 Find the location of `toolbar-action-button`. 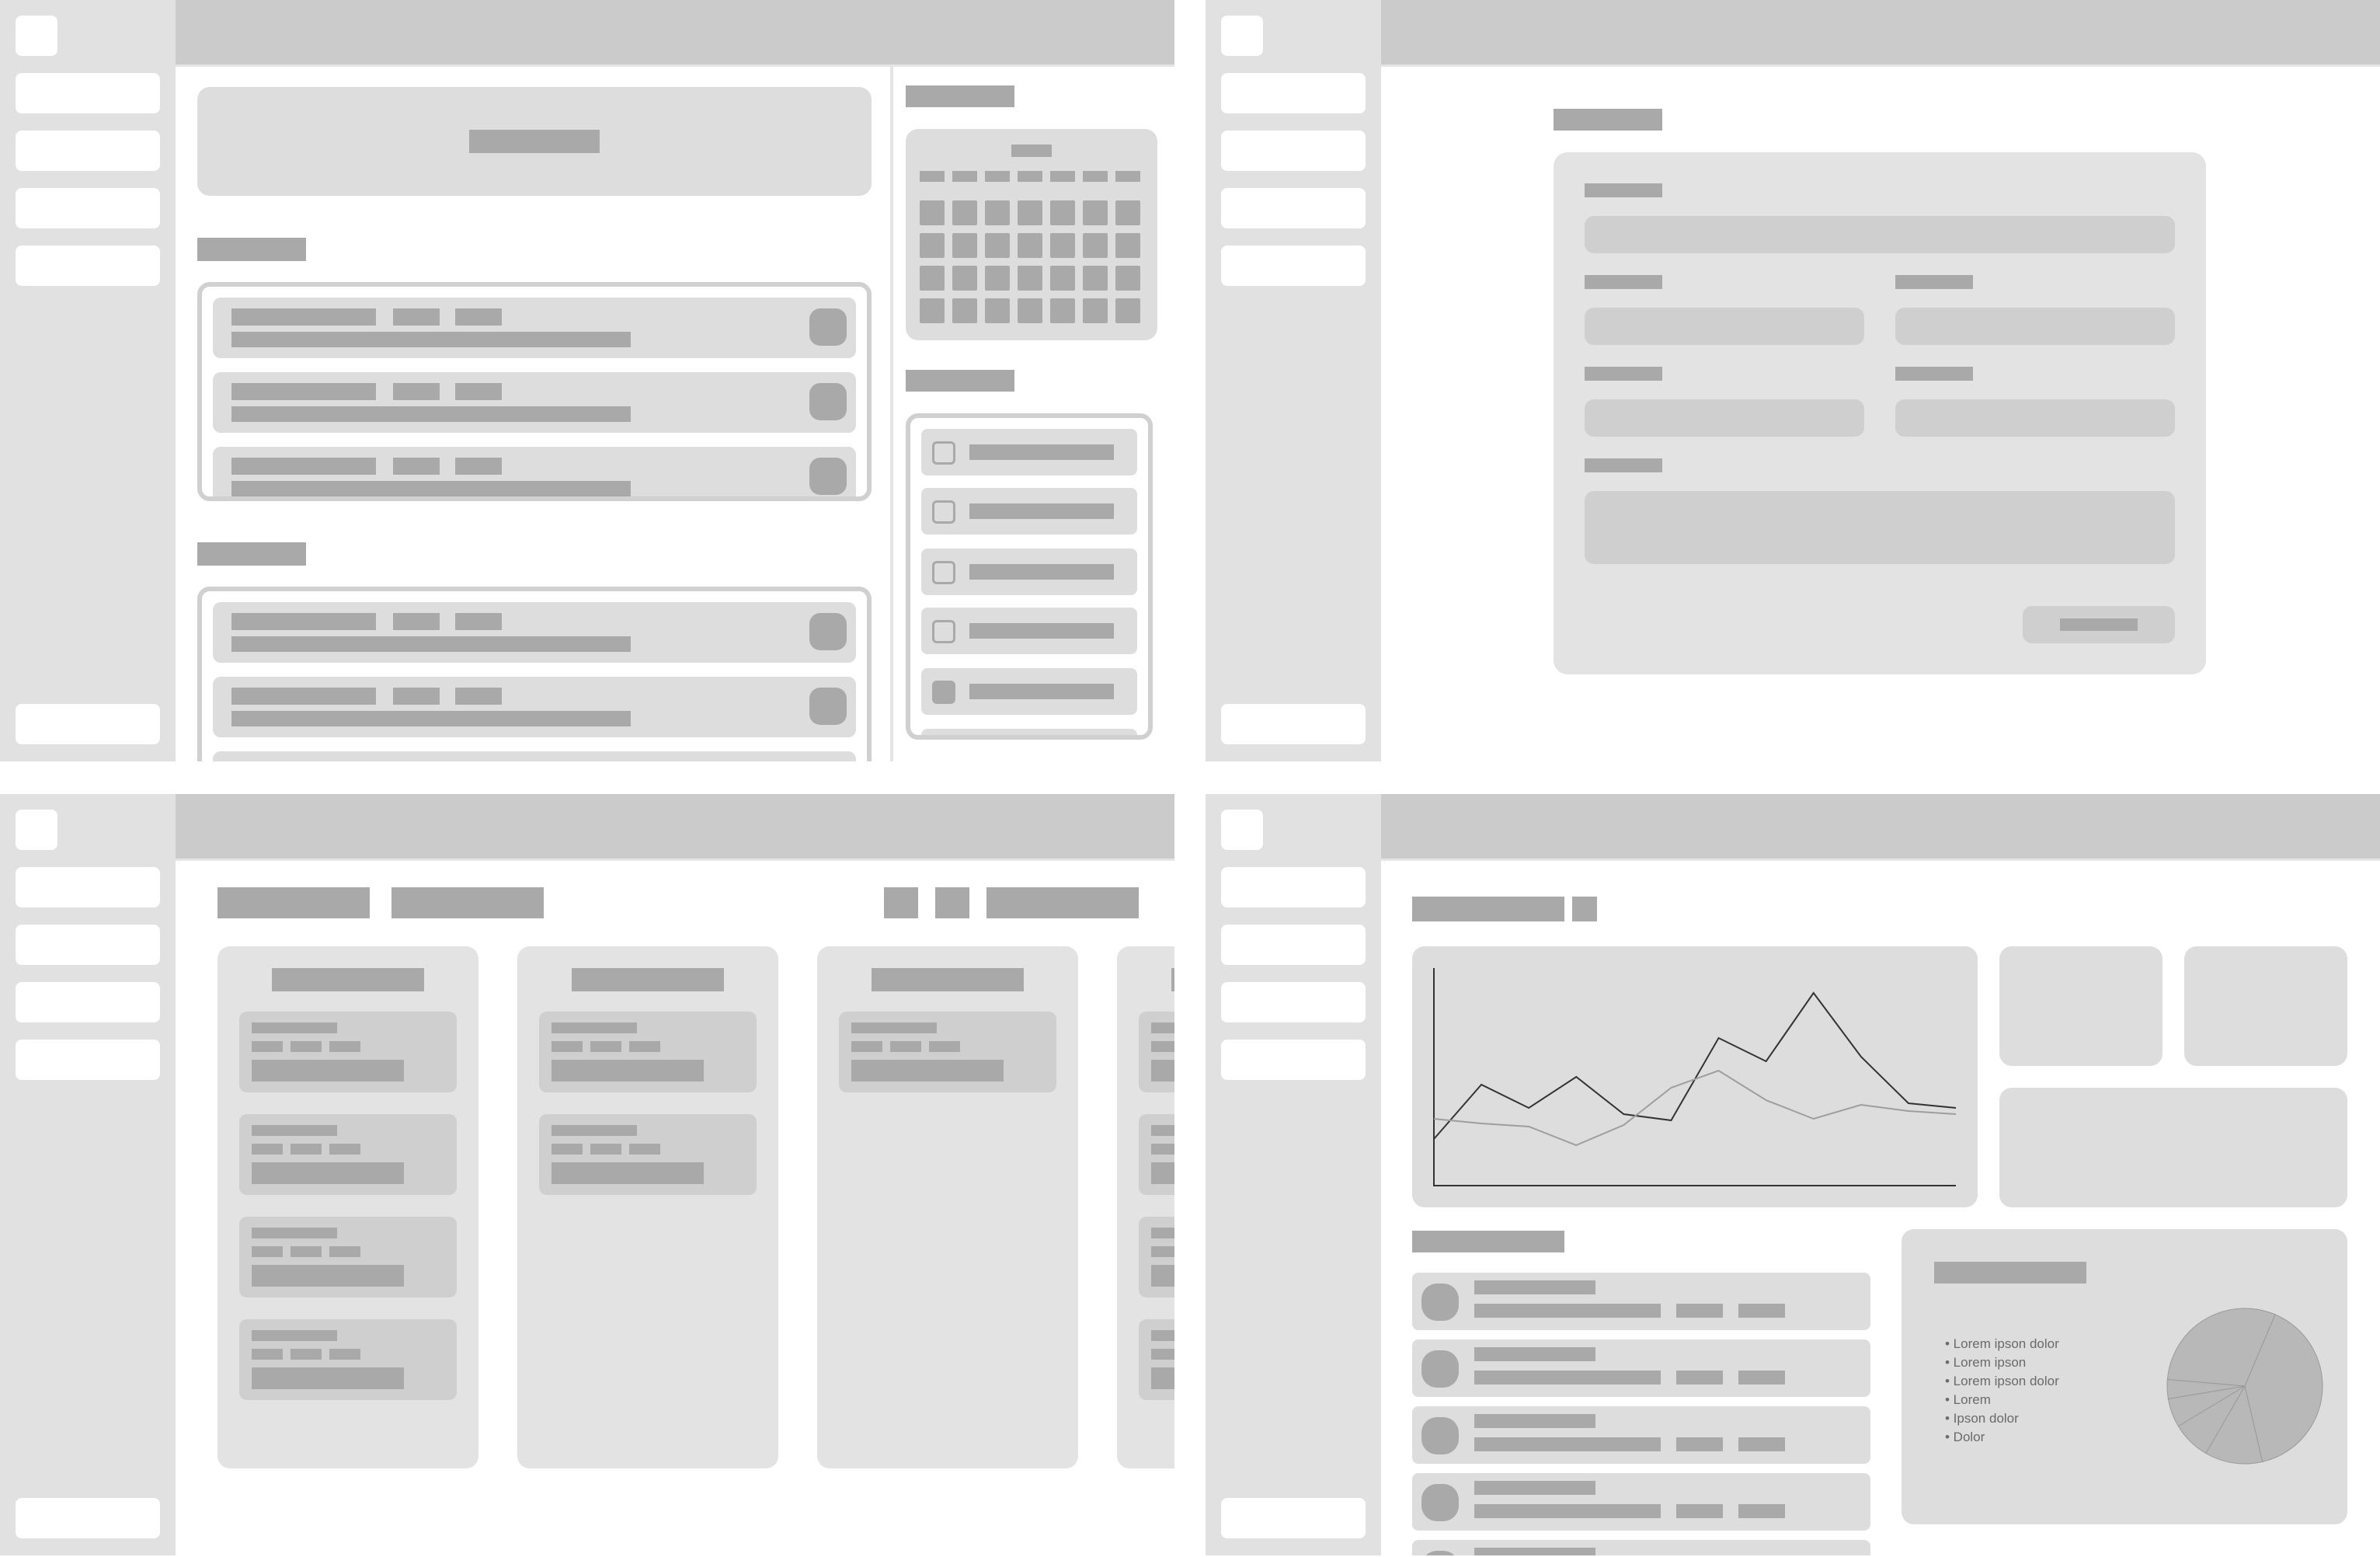

toolbar-action-button is located at coordinates (1062, 903).